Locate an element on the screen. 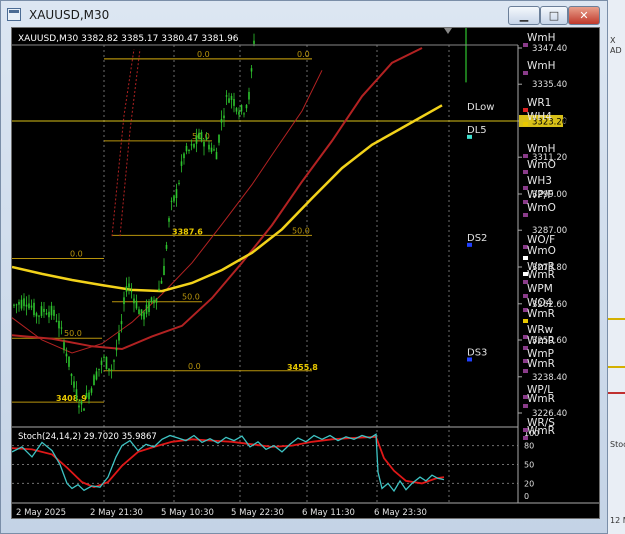 The width and height of the screenshot is (625, 534). time-axis-label: 5 May 10:30 is located at coordinates (187, 513).